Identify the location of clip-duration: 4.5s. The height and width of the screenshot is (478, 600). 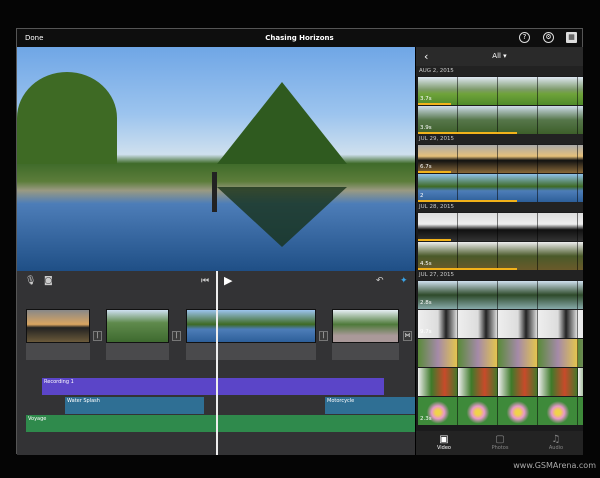
(426, 264).